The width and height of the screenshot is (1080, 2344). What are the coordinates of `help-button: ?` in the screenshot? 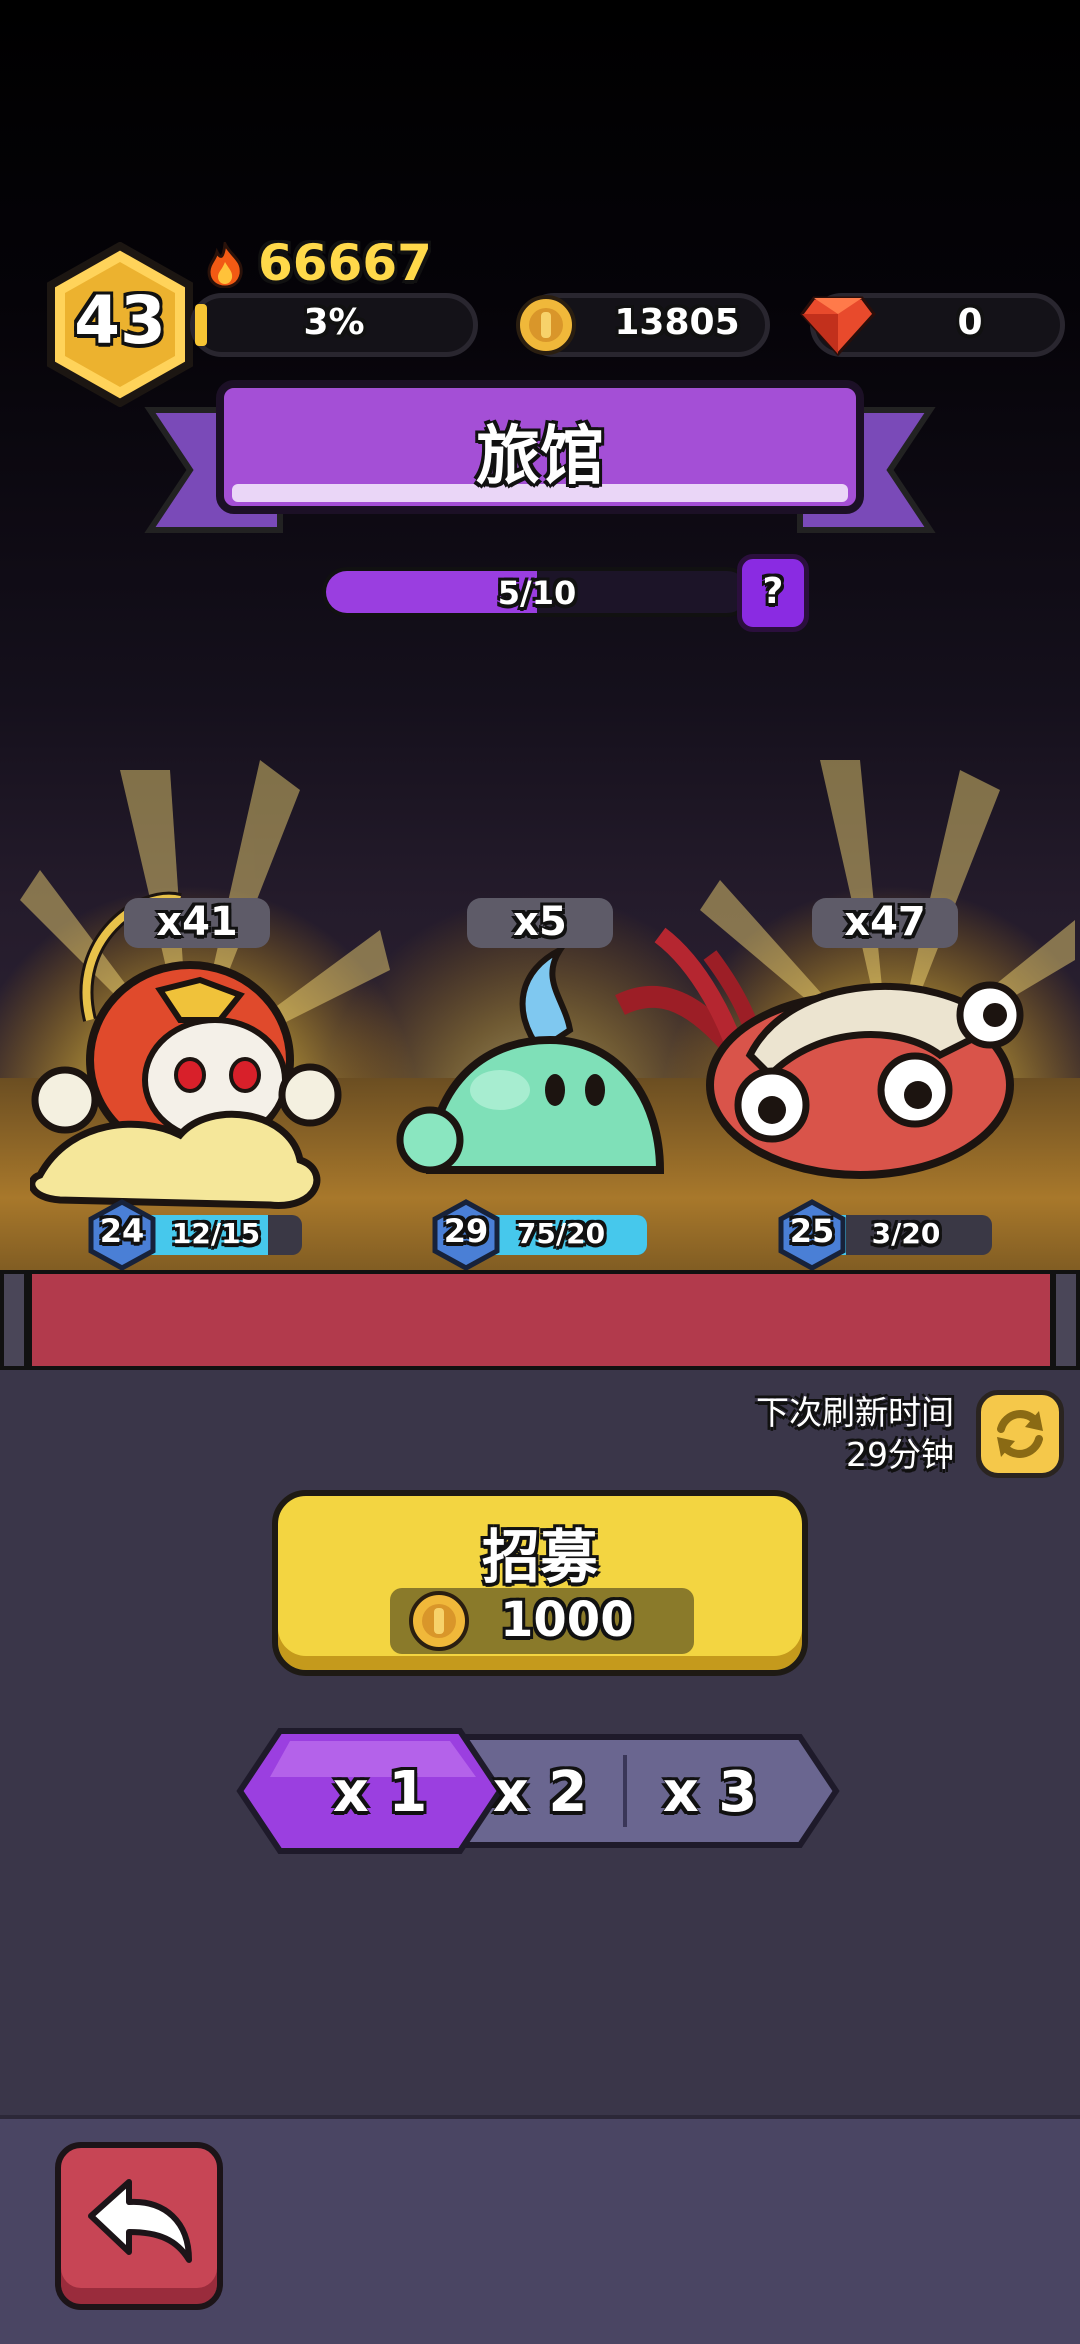 It's located at (773, 593).